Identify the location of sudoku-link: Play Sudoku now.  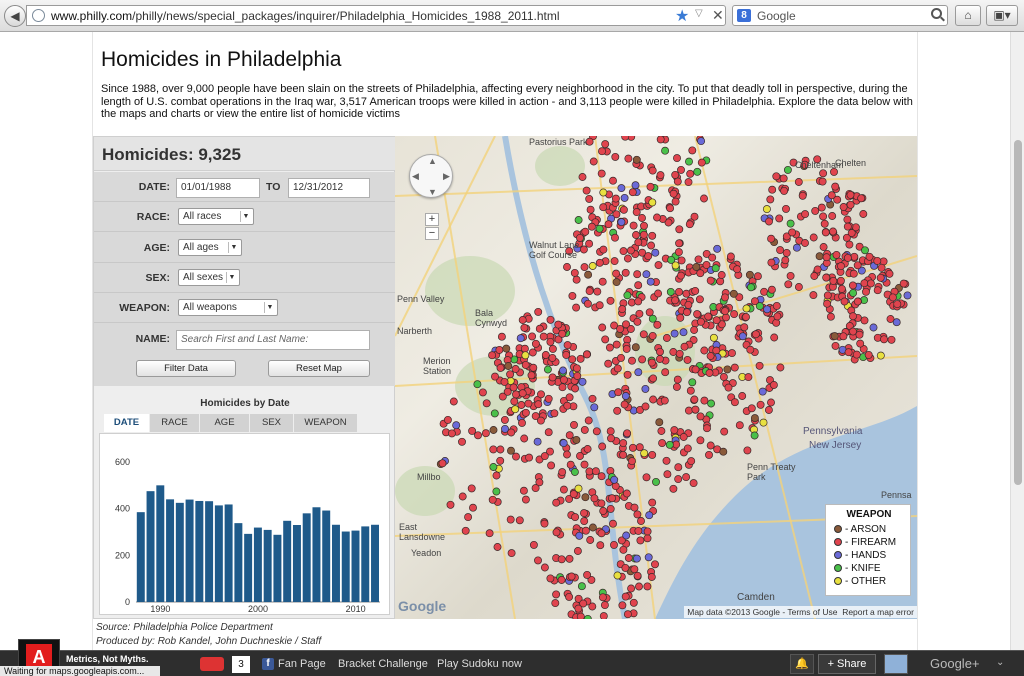
(479, 664).